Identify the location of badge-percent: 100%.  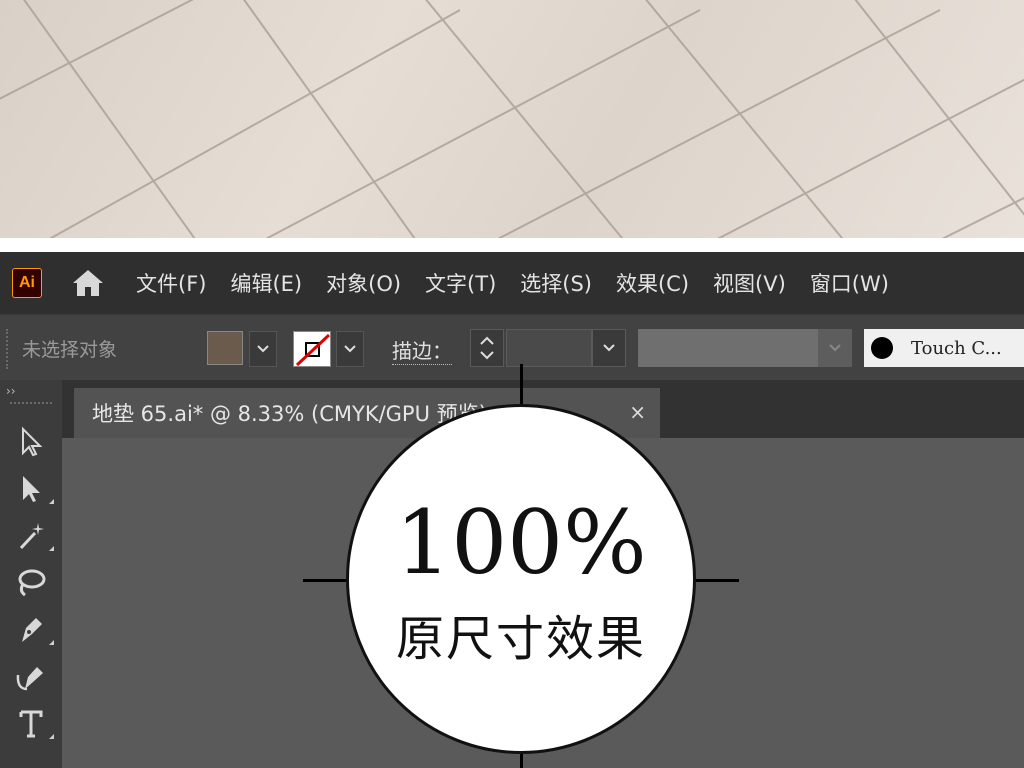
(521, 542).